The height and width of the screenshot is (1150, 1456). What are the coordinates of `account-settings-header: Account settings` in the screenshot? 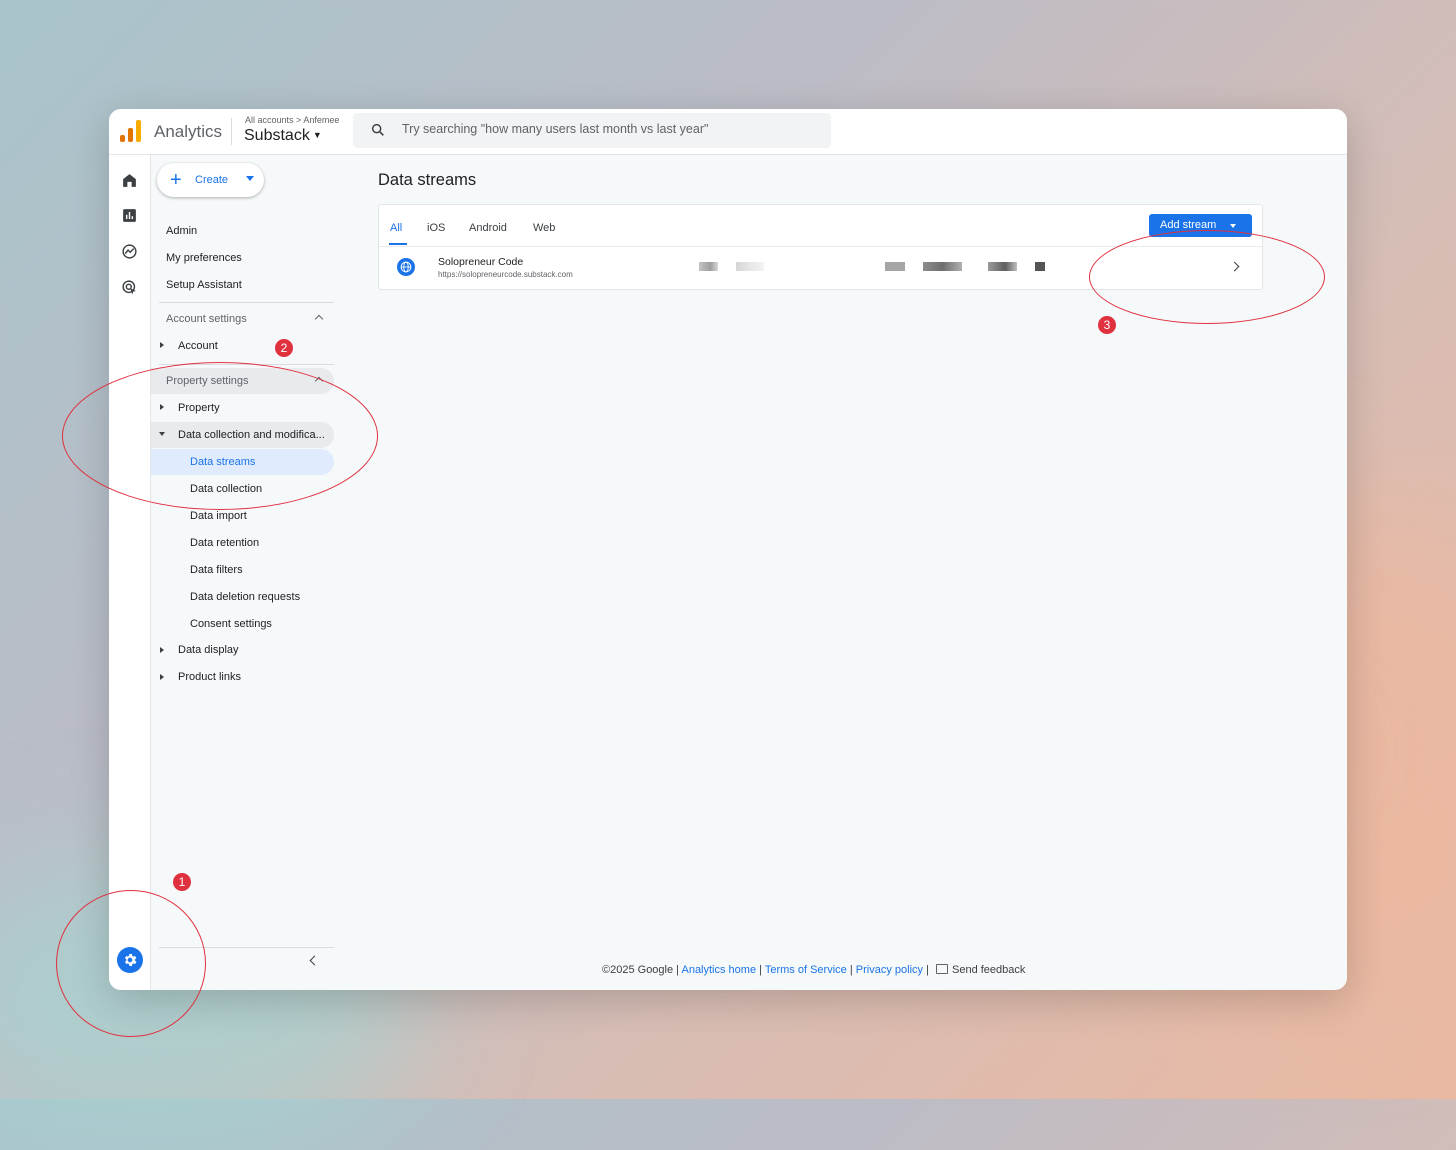 It's located at (206, 319).